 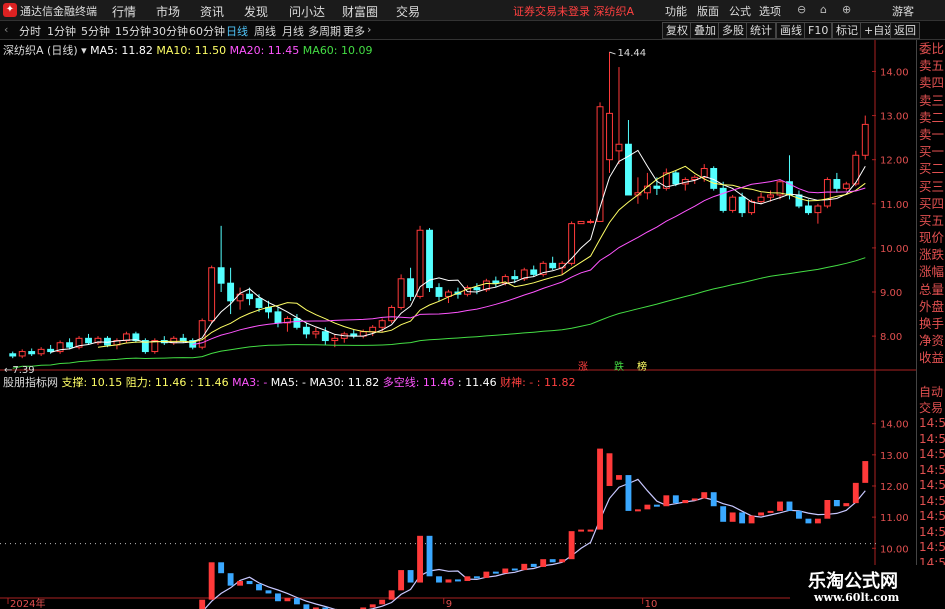 What do you see at coordinates (932, 358) in the screenshot?
I see `quote-label: 收益` at bounding box center [932, 358].